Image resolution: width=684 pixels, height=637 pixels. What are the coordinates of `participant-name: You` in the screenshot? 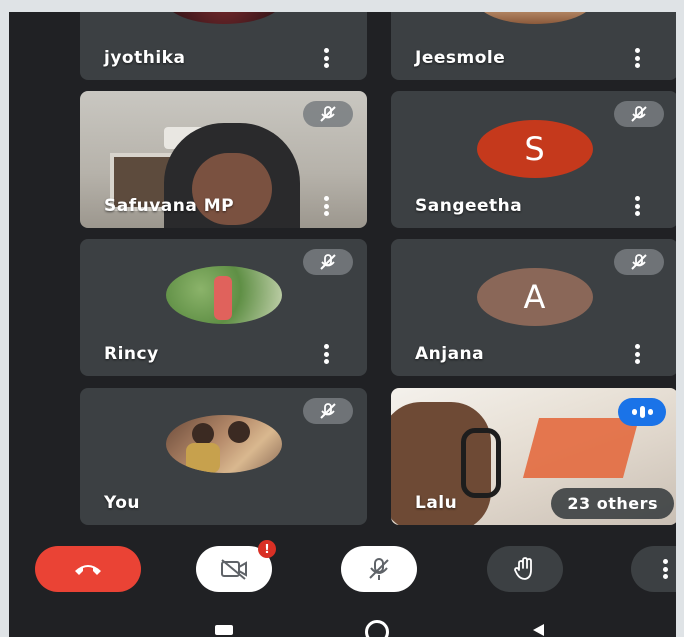 It's located at (122, 503).